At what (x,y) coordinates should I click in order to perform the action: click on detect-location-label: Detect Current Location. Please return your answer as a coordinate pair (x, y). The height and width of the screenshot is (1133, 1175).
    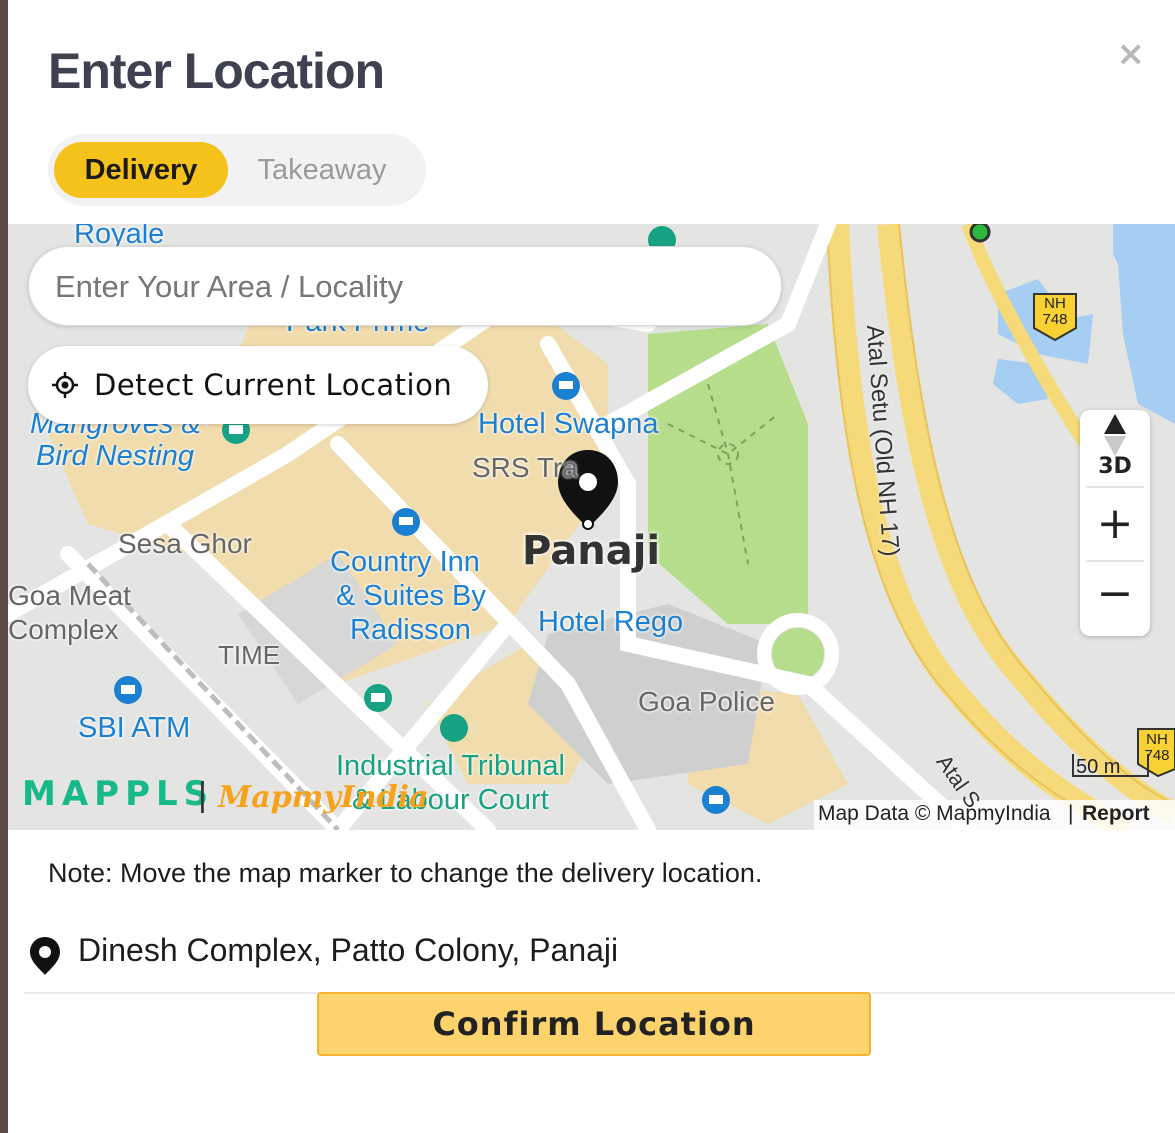
    Looking at the image, I should click on (273, 385).